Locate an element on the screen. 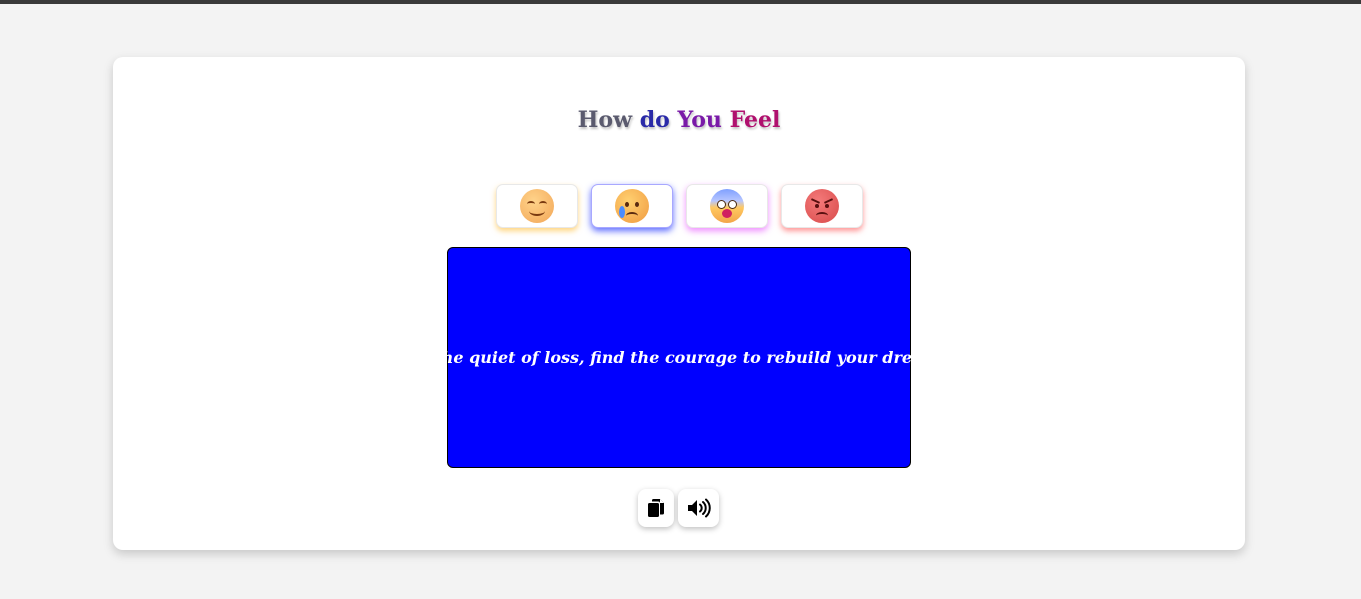 This screenshot has height=599, width=1361. mood-button-sad is located at coordinates (632, 206).